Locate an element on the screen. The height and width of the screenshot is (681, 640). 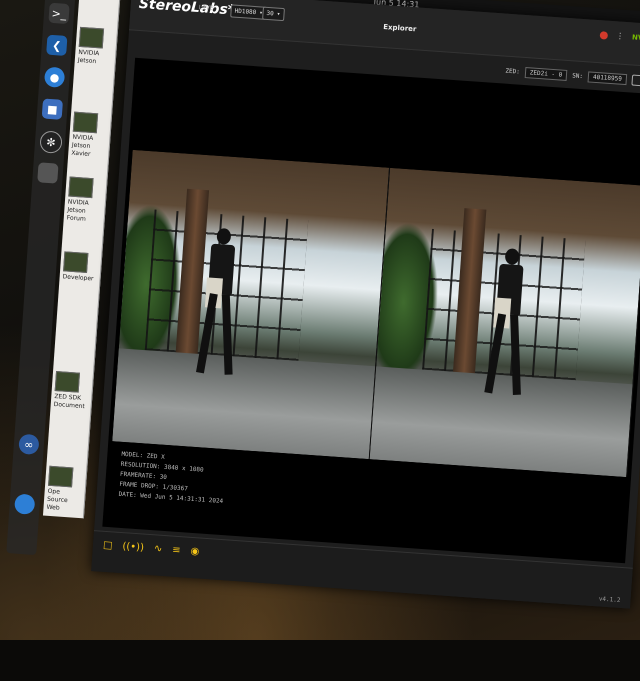
serial-label: SN: is located at coordinates (577, 76).